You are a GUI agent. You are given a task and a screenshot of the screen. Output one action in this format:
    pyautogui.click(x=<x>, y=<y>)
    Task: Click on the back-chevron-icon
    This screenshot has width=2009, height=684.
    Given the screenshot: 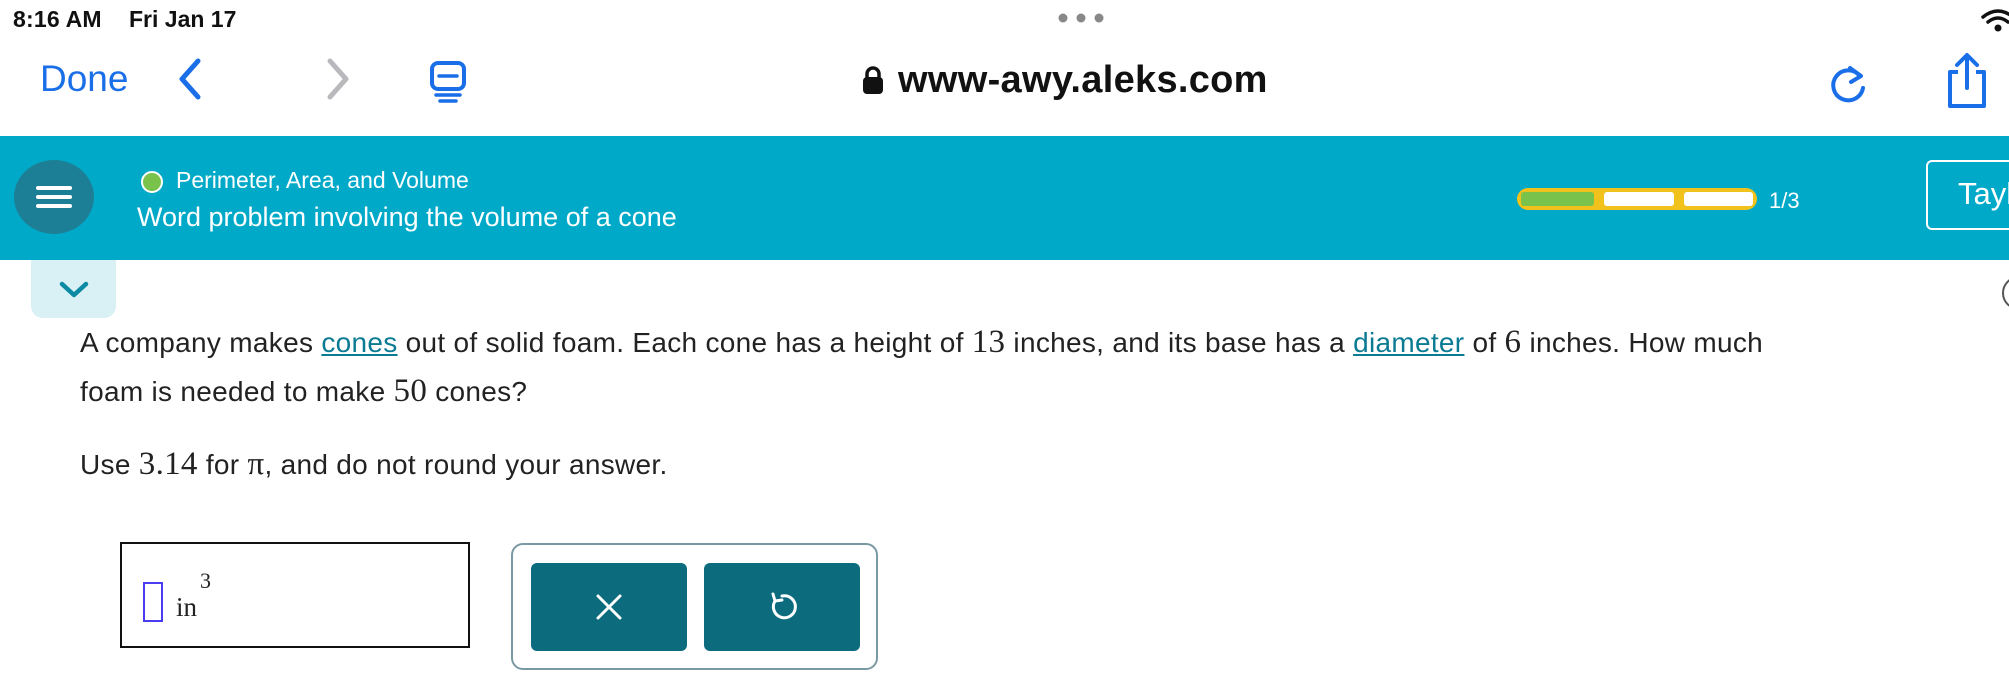 What is the action you would take?
    pyautogui.click(x=190, y=79)
    